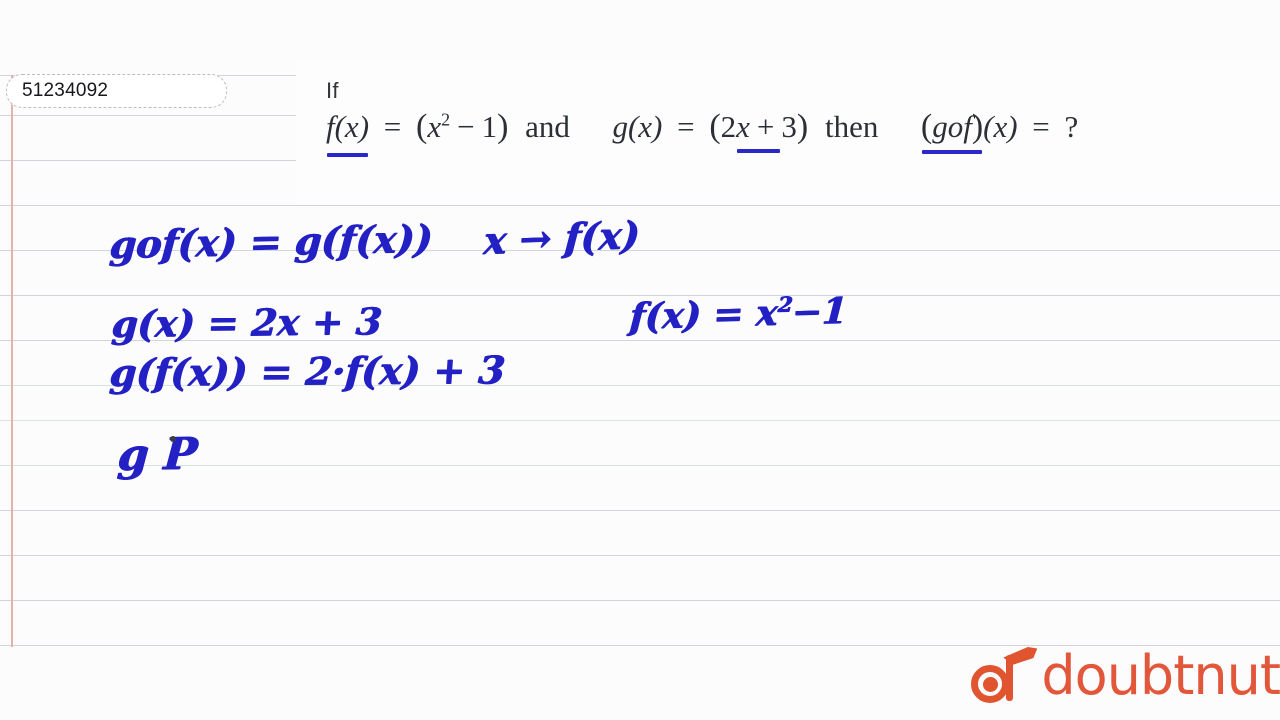  I want to click on open-paren-g: (, so click(715, 126).